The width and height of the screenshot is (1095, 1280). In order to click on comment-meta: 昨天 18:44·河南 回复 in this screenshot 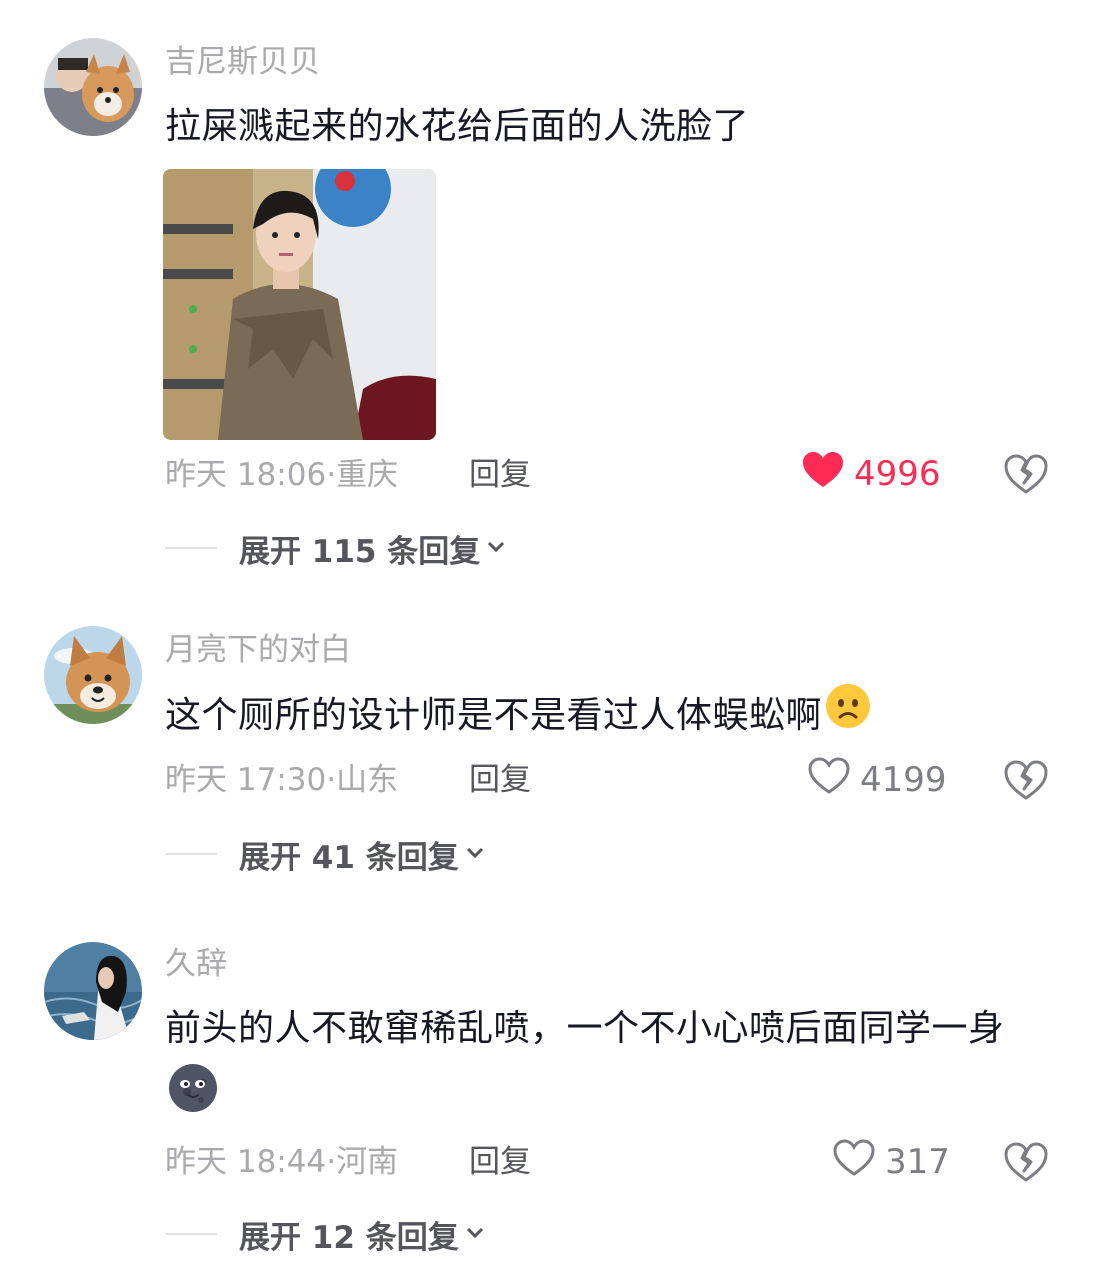, I will do `click(348, 1162)`.